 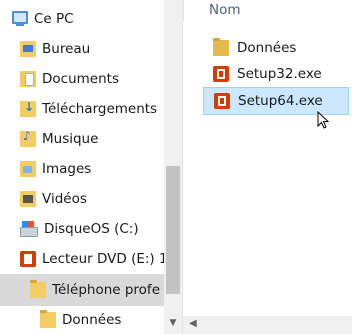 What do you see at coordinates (100, 109) in the screenshot?
I see `nav-item-label: Téléchargements` at bounding box center [100, 109].